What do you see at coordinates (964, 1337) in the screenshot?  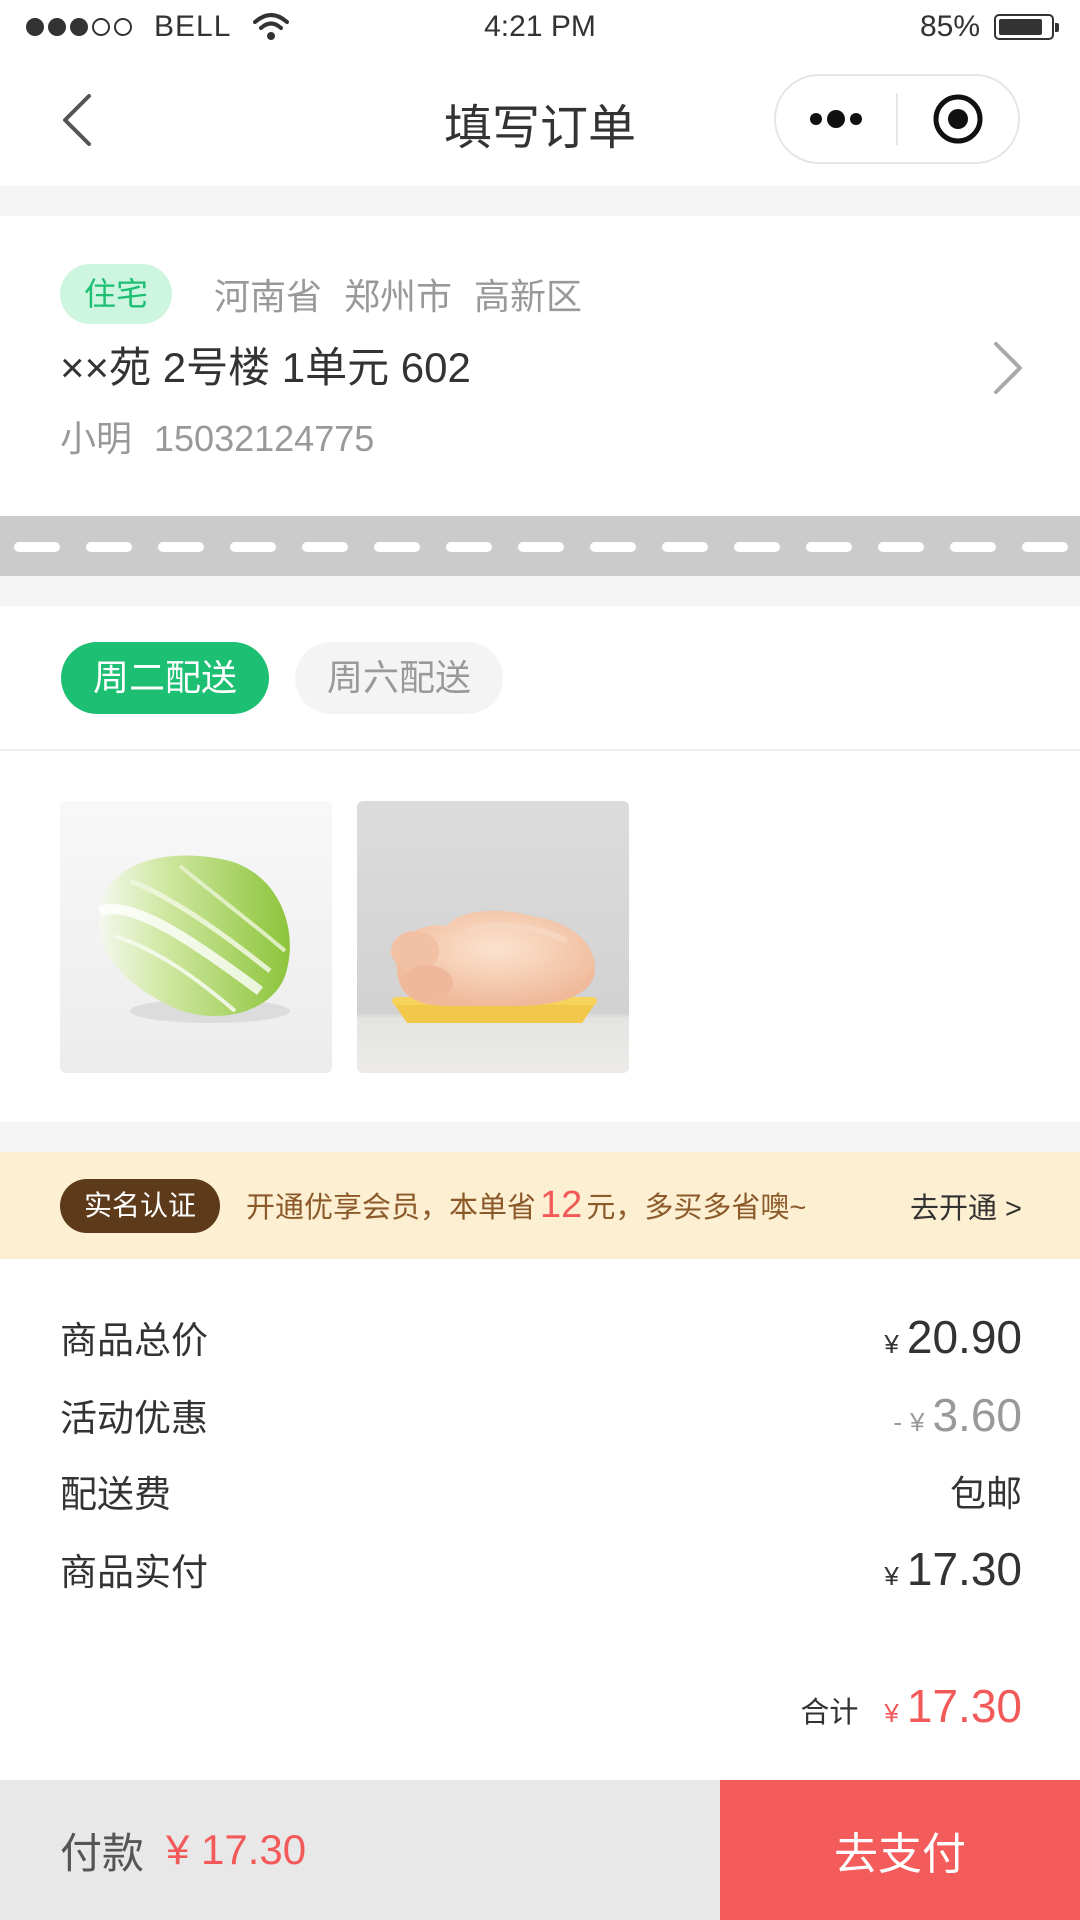 I see `subtotal-value: 20.90` at bounding box center [964, 1337].